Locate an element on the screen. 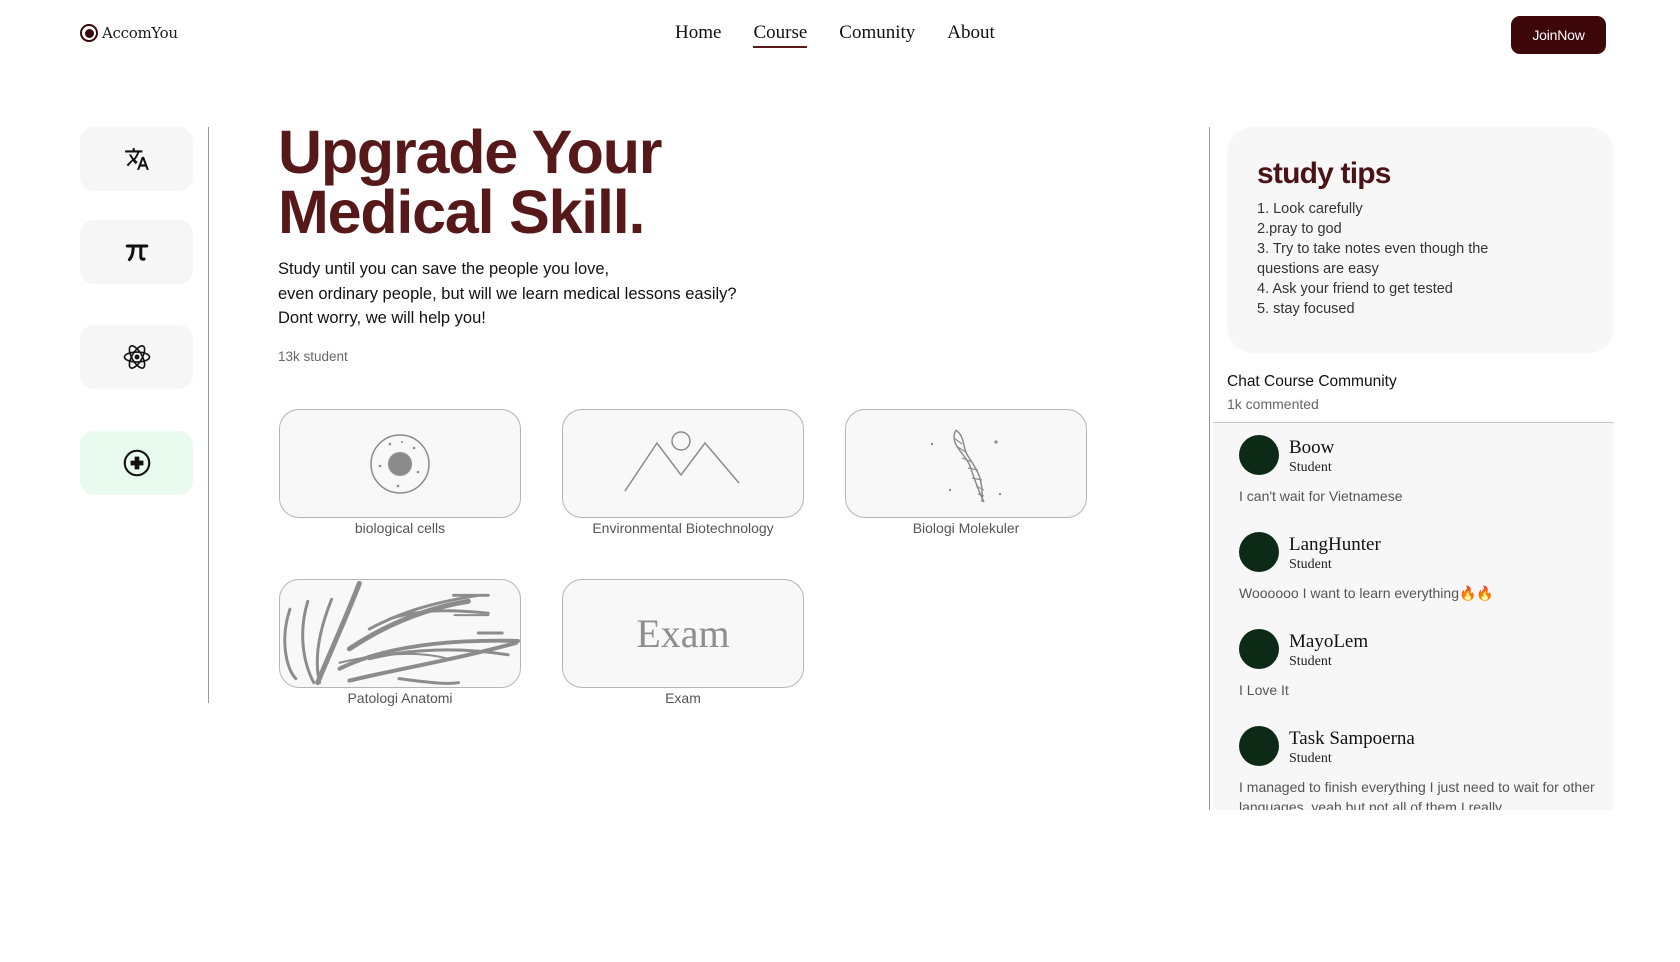 The width and height of the screenshot is (1680, 962). commenter-name: LangHunter is located at coordinates (1335, 545).